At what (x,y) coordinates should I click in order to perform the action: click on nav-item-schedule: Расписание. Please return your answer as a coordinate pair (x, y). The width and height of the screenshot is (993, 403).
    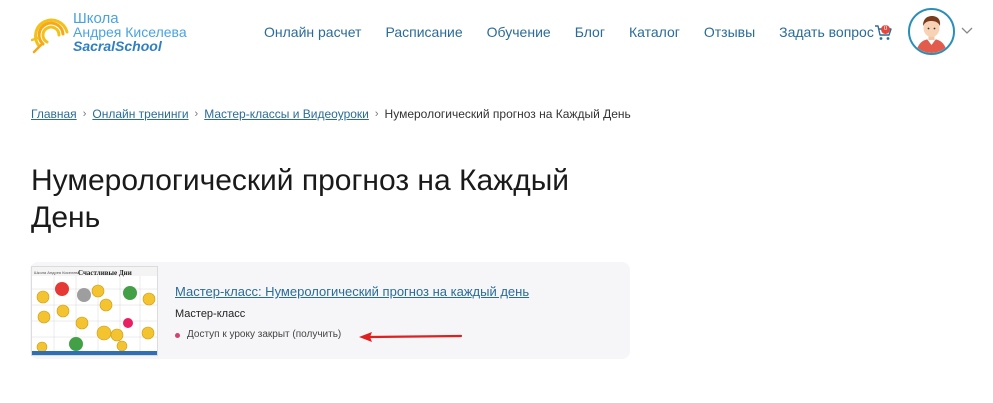
    Looking at the image, I should click on (423, 32).